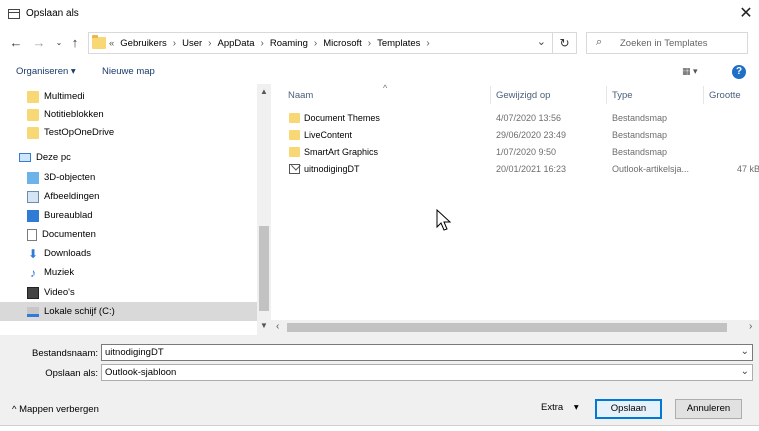 The width and height of the screenshot is (759, 431). What do you see at coordinates (68, 215) in the screenshot?
I see `nav-item-label: Bureaublad` at bounding box center [68, 215].